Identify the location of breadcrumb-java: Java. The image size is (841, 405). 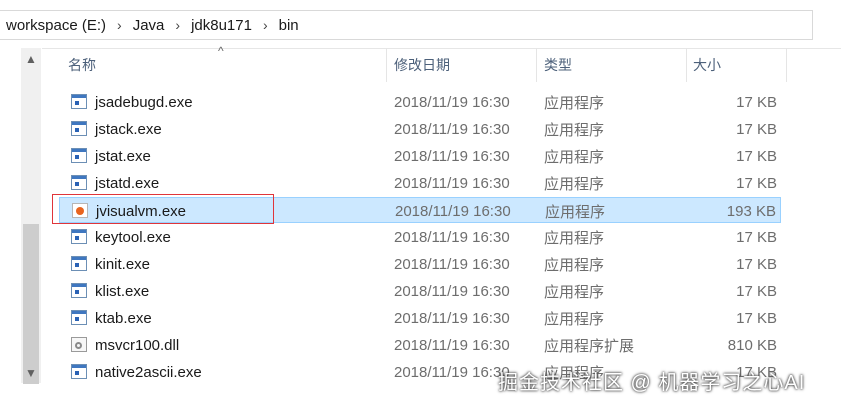
(149, 25).